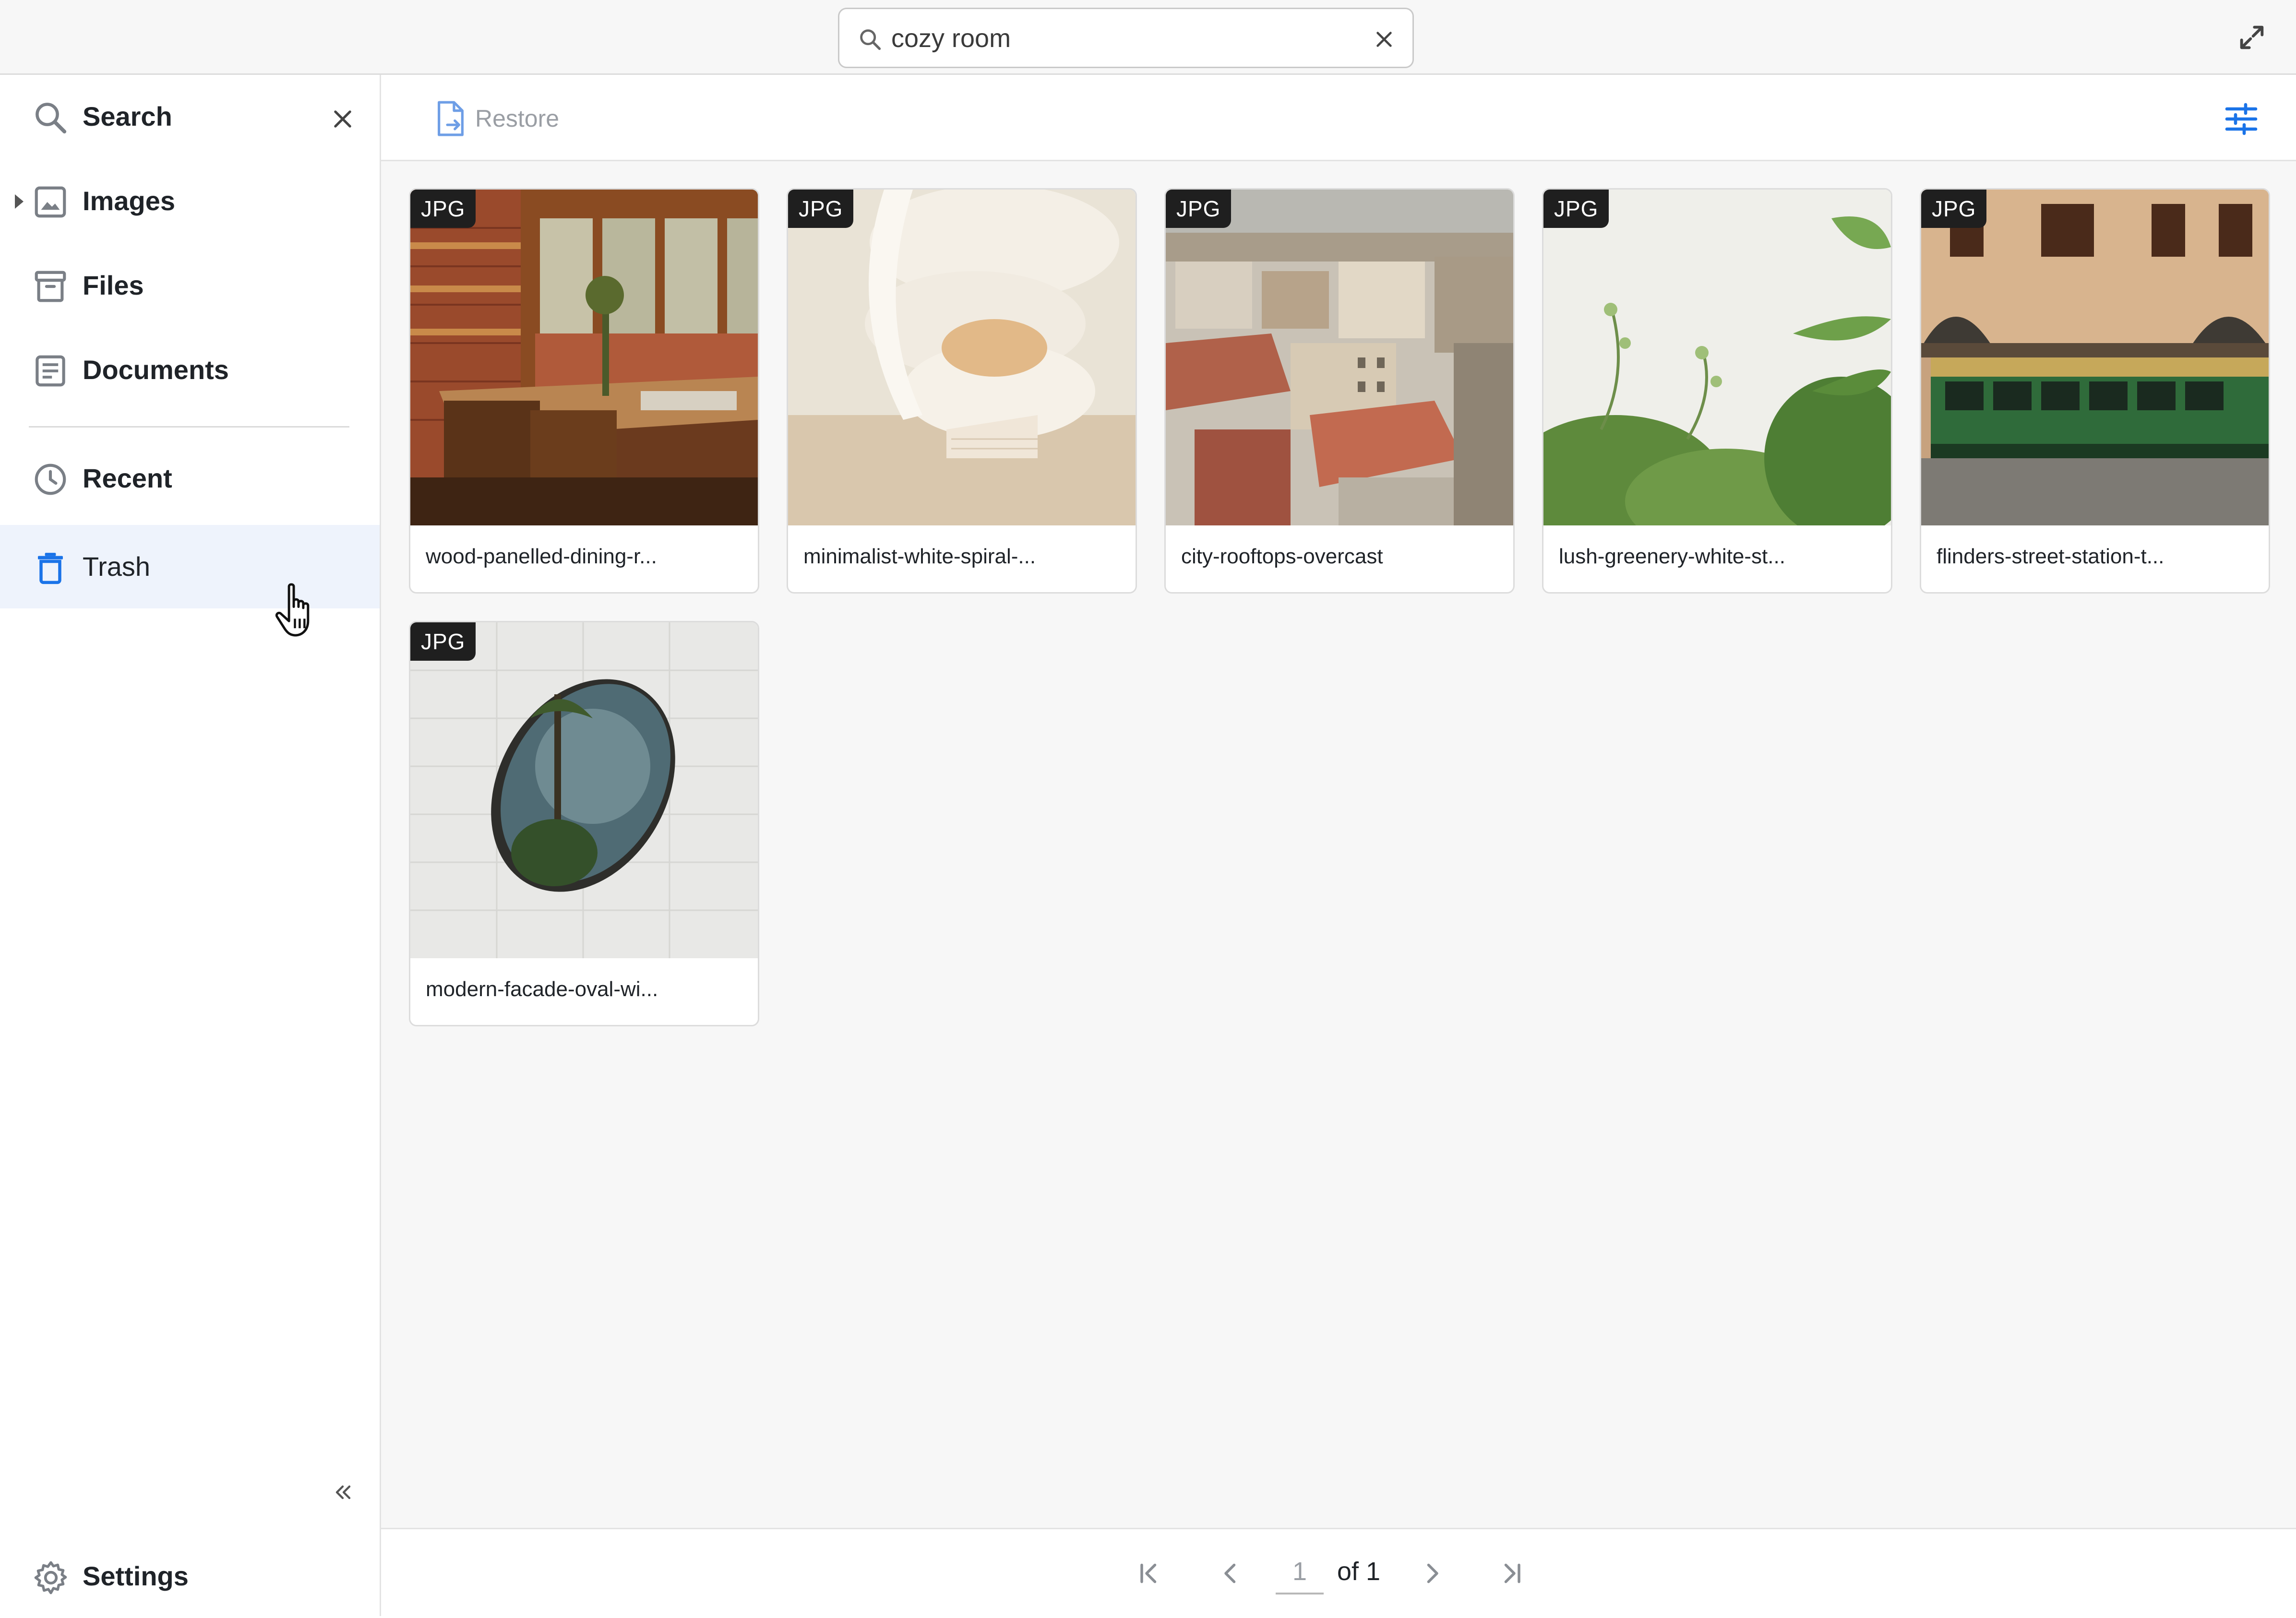 This screenshot has height=1618, width=2296. I want to click on sidebar-item-documents: Documents, so click(190, 370).